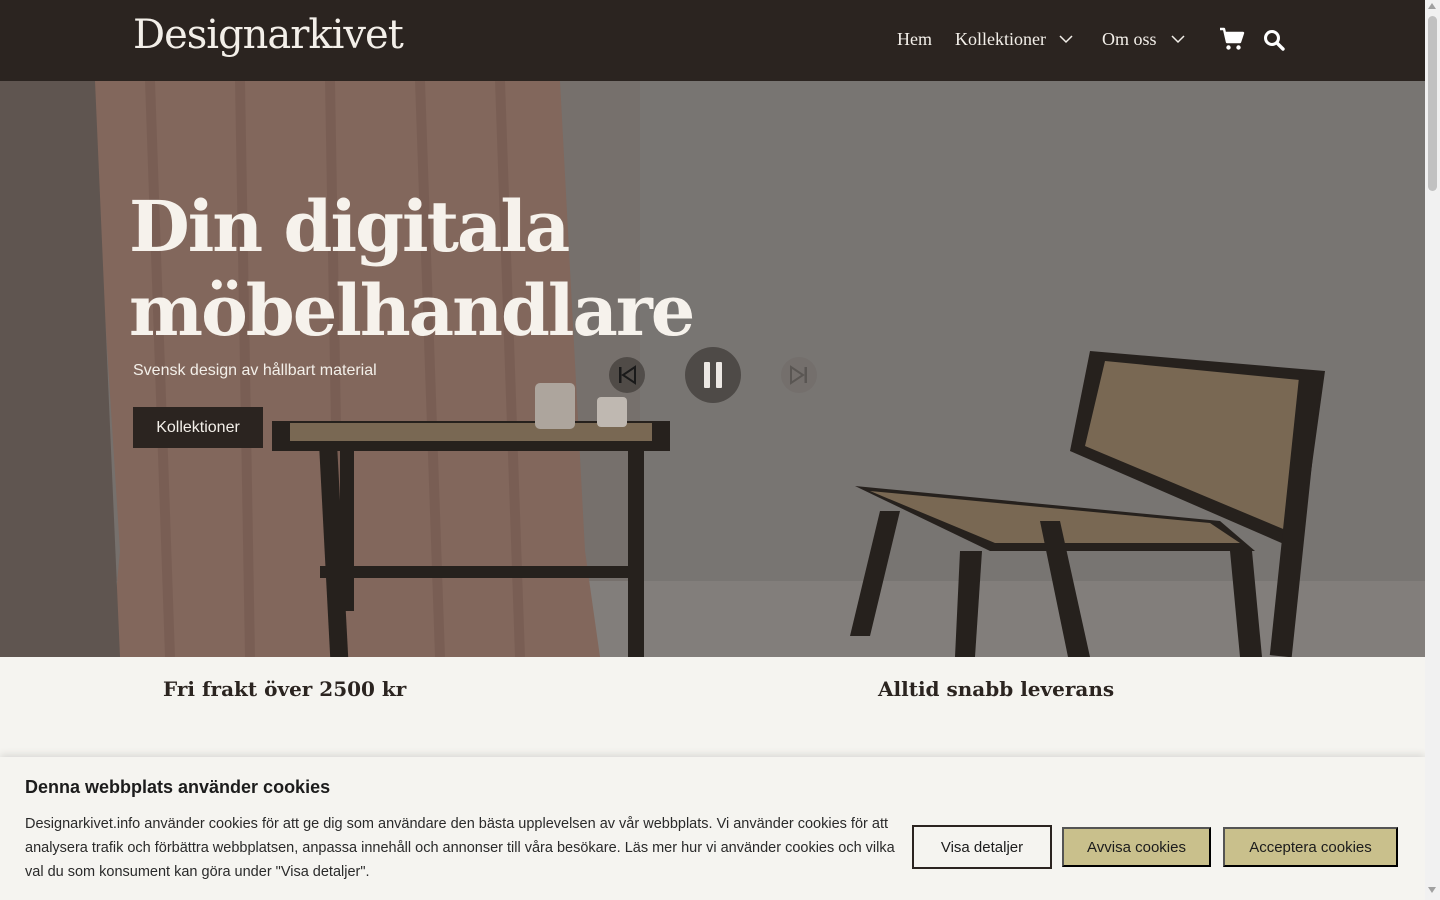  I want to click on site-logo: Designarkivet, so click(268, 35).